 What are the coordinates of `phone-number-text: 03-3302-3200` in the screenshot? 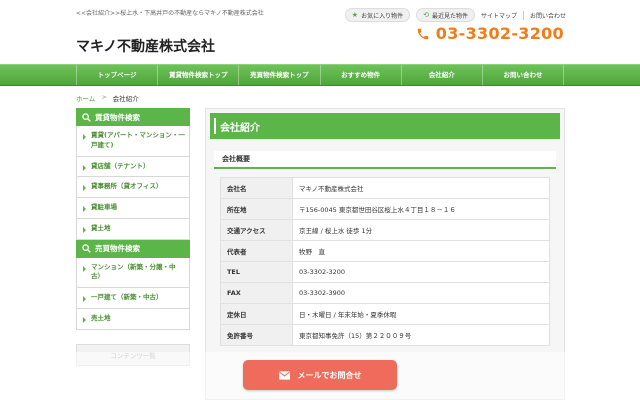 It's located at (499, 33).